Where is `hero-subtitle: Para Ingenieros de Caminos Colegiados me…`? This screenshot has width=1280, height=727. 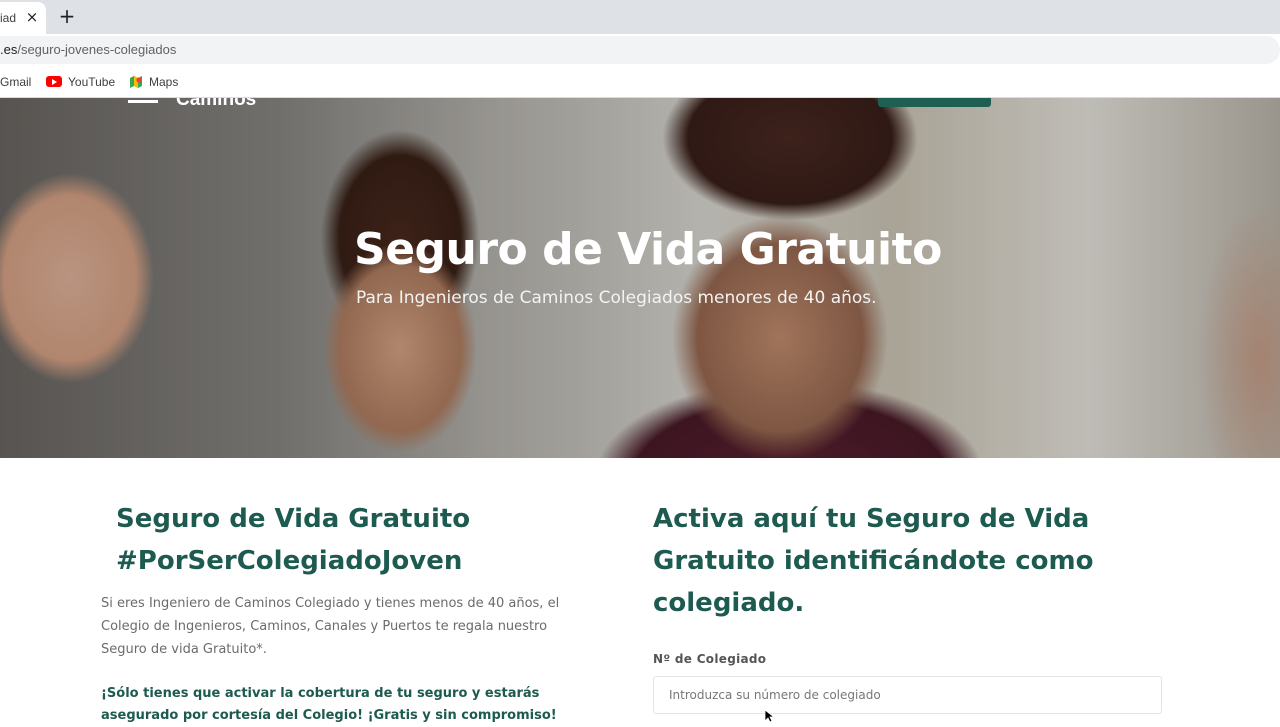 hero-subtitle: Para Ingenieros de Caminos Colegiados me… is located at coordinates (616, 298).